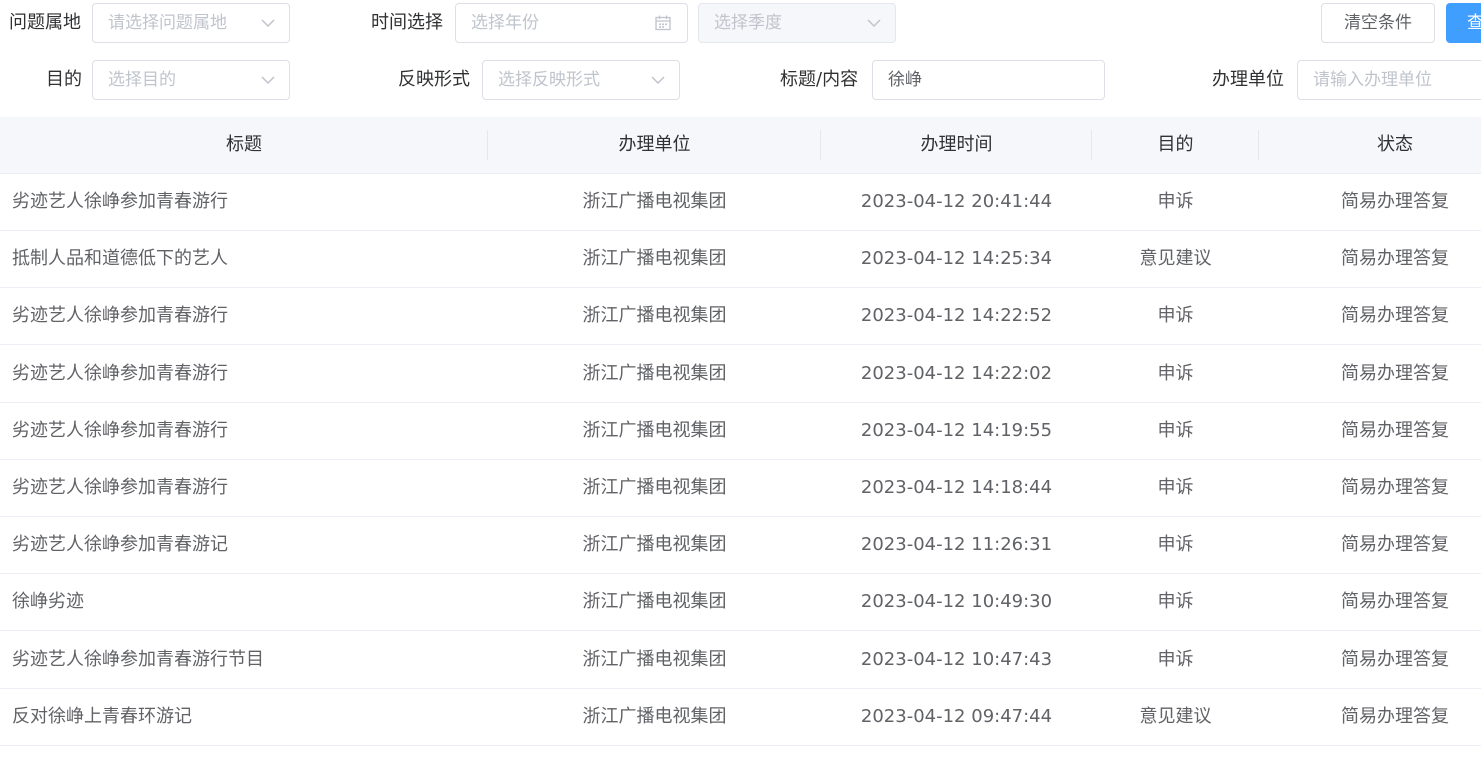  I want to click on row-time: 2023-04-12 14:22:52, so click(956, 315).